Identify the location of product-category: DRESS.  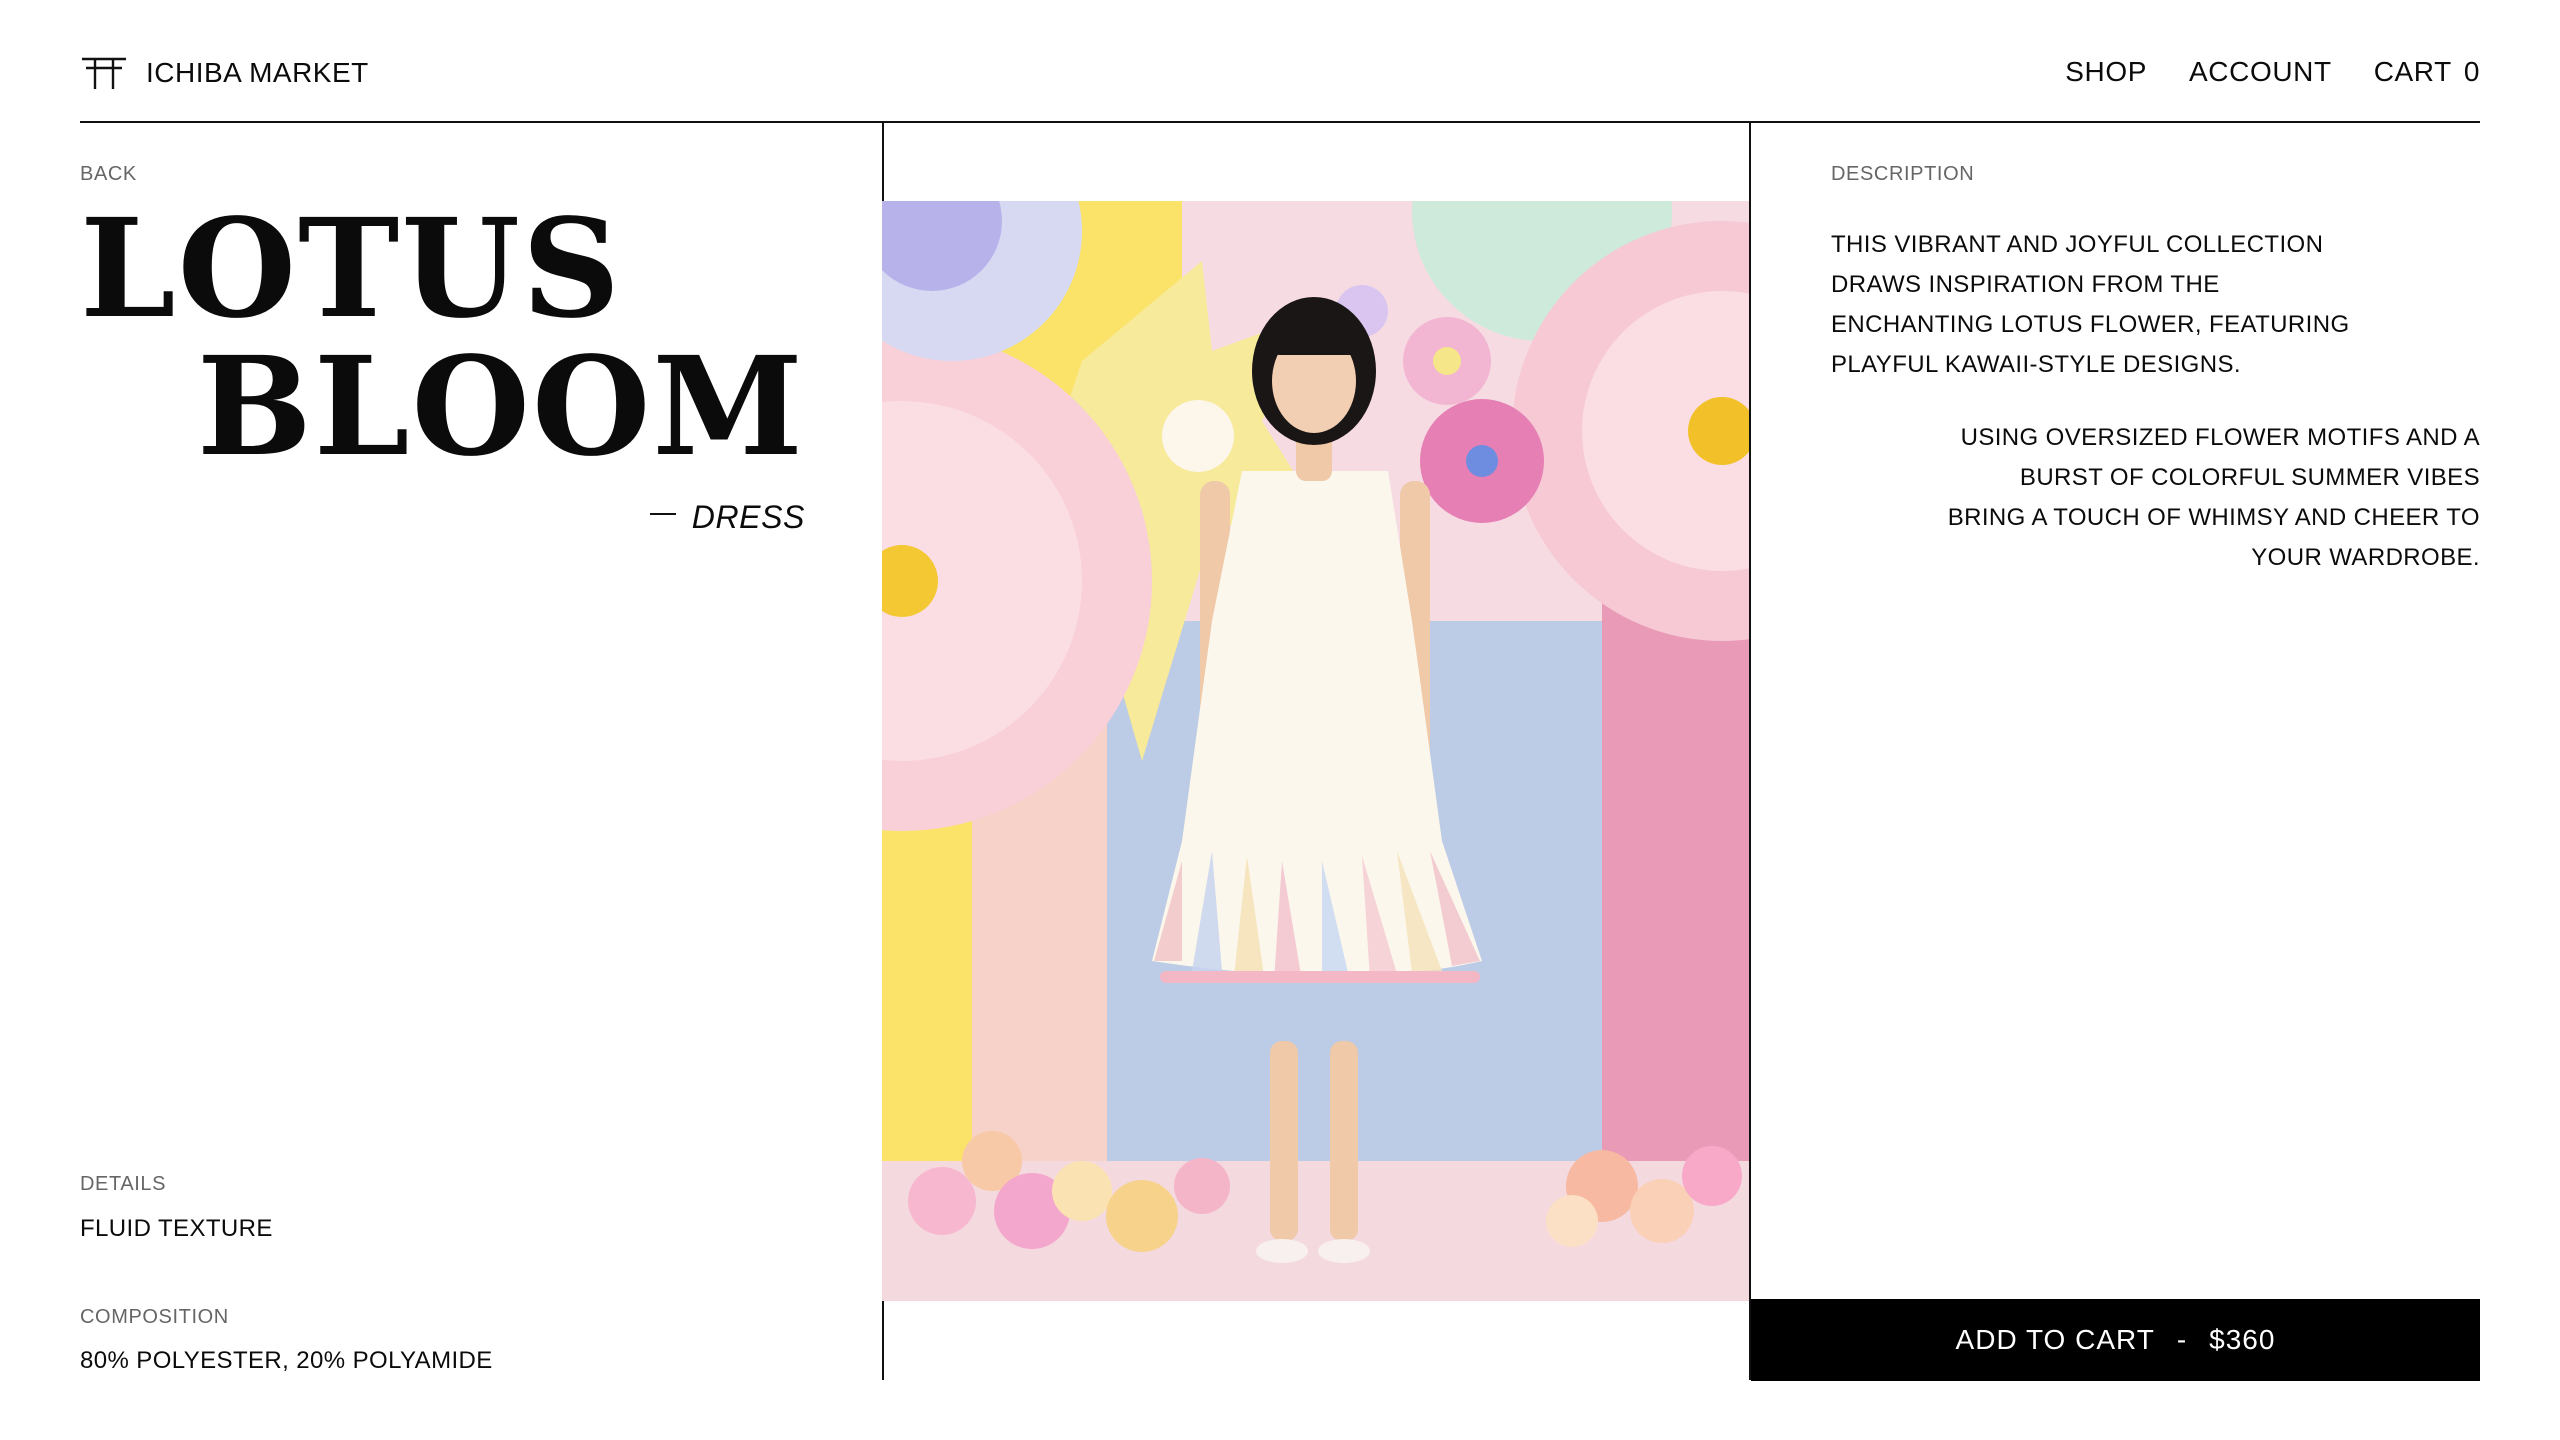
(442, 517).